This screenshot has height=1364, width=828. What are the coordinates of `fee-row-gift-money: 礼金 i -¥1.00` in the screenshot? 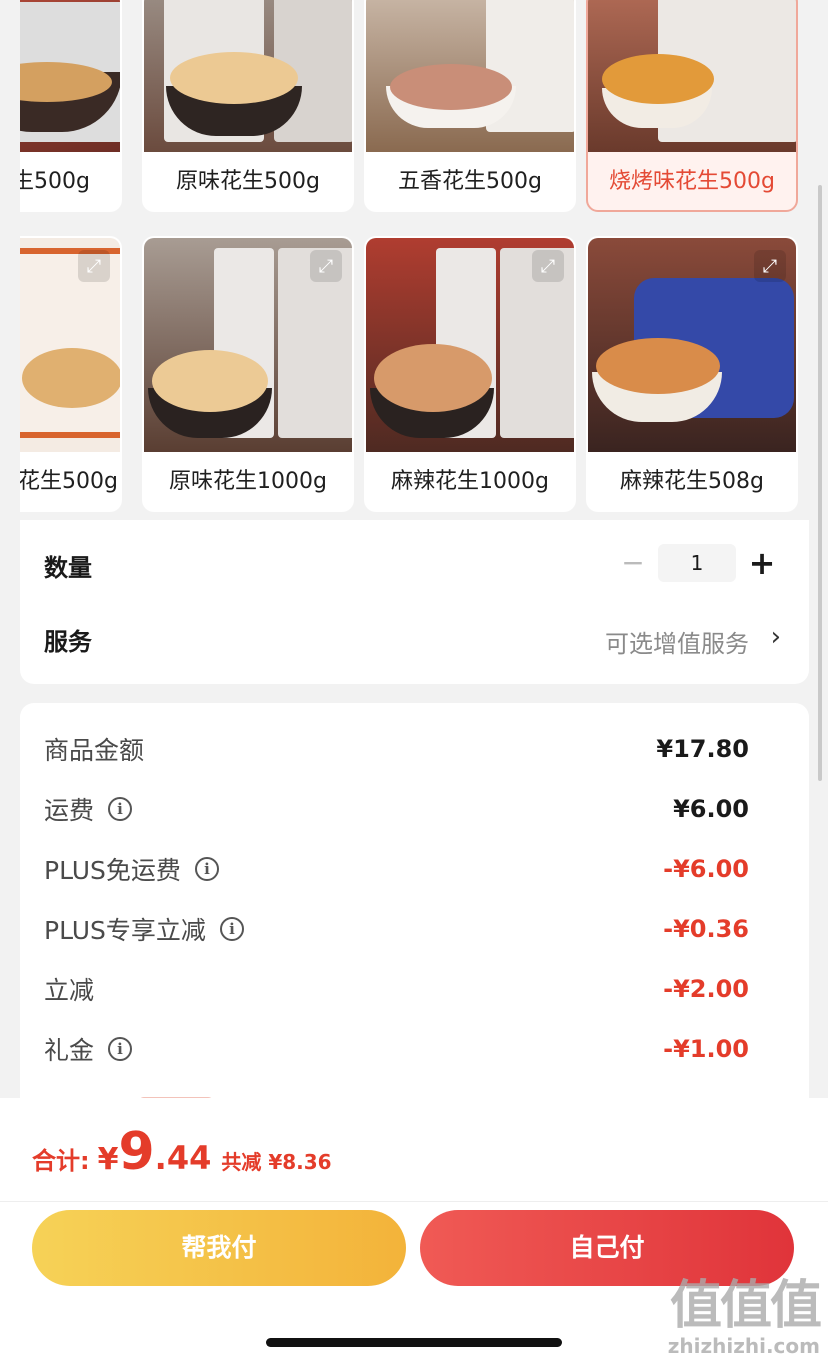 It's located at (414, 1049).